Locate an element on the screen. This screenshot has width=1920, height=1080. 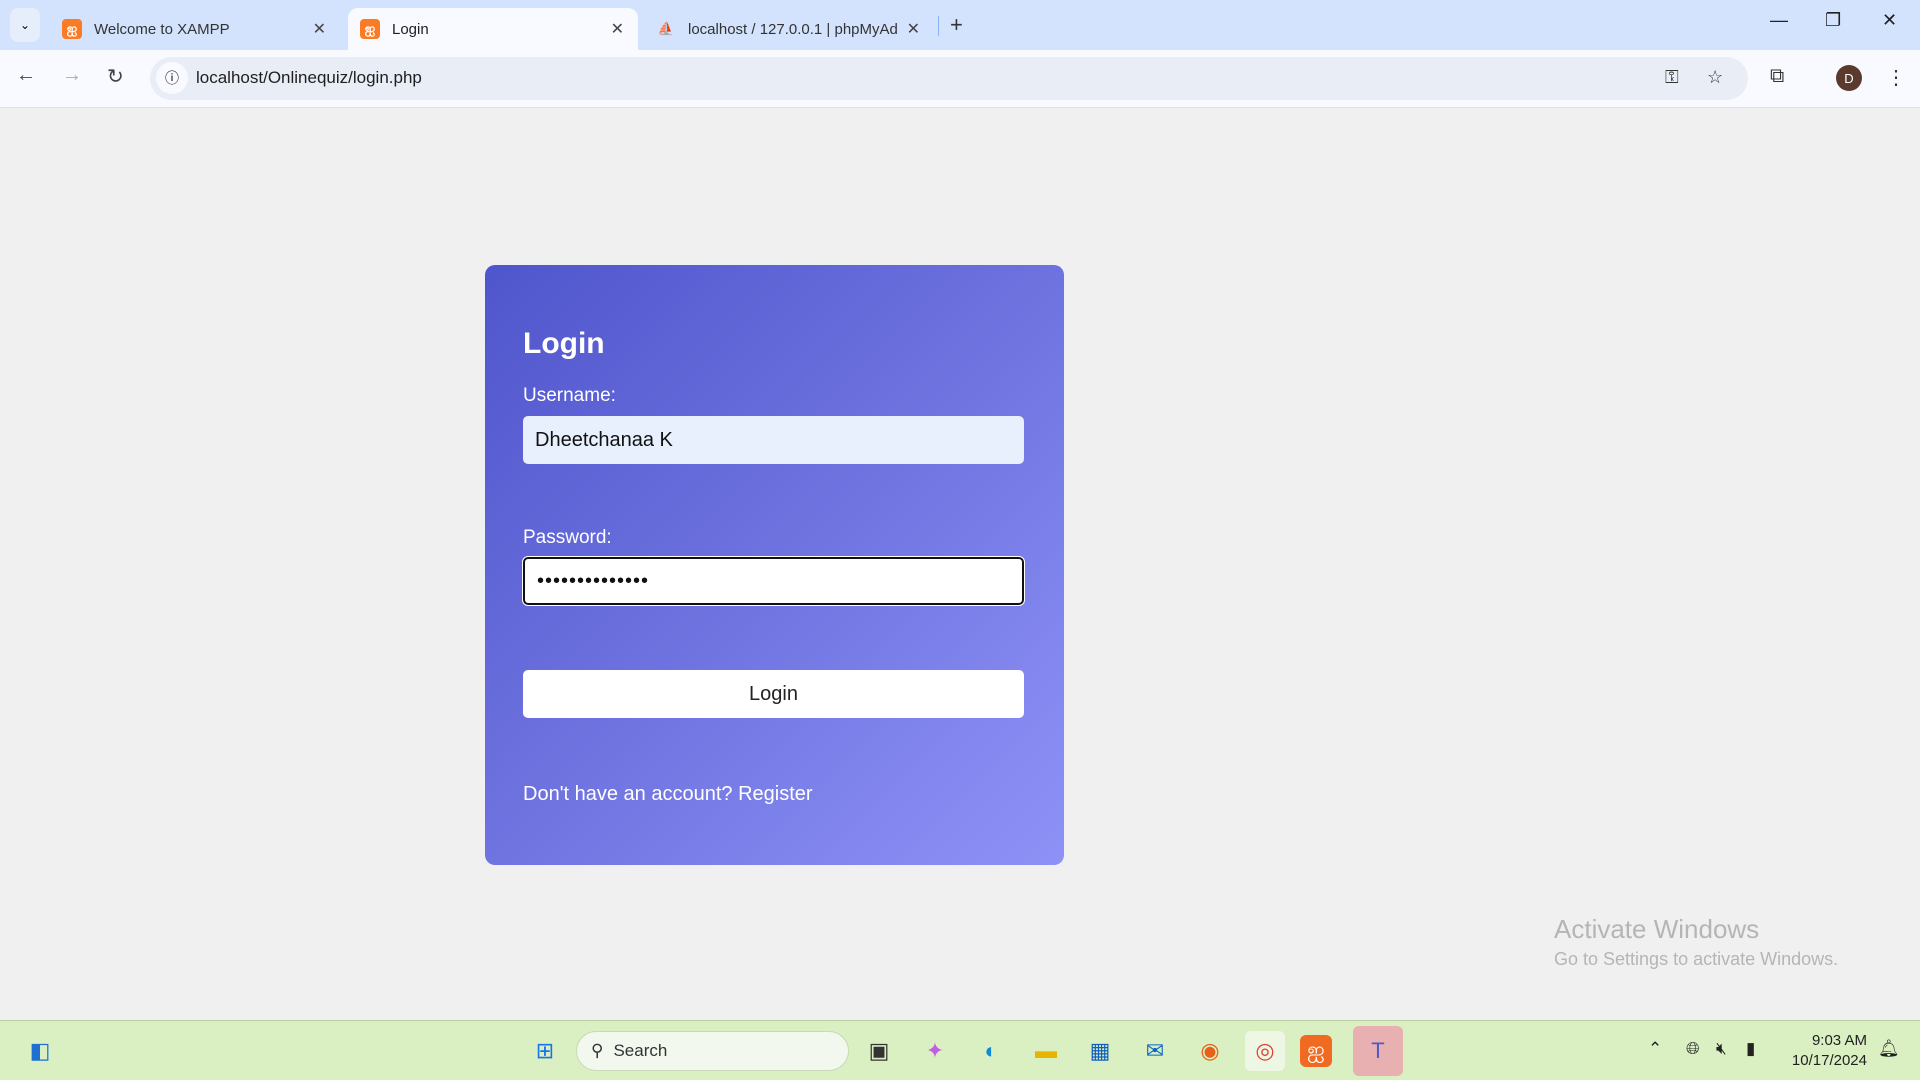
copilot-icon: ✦ is located at coordinates (935, 1051).